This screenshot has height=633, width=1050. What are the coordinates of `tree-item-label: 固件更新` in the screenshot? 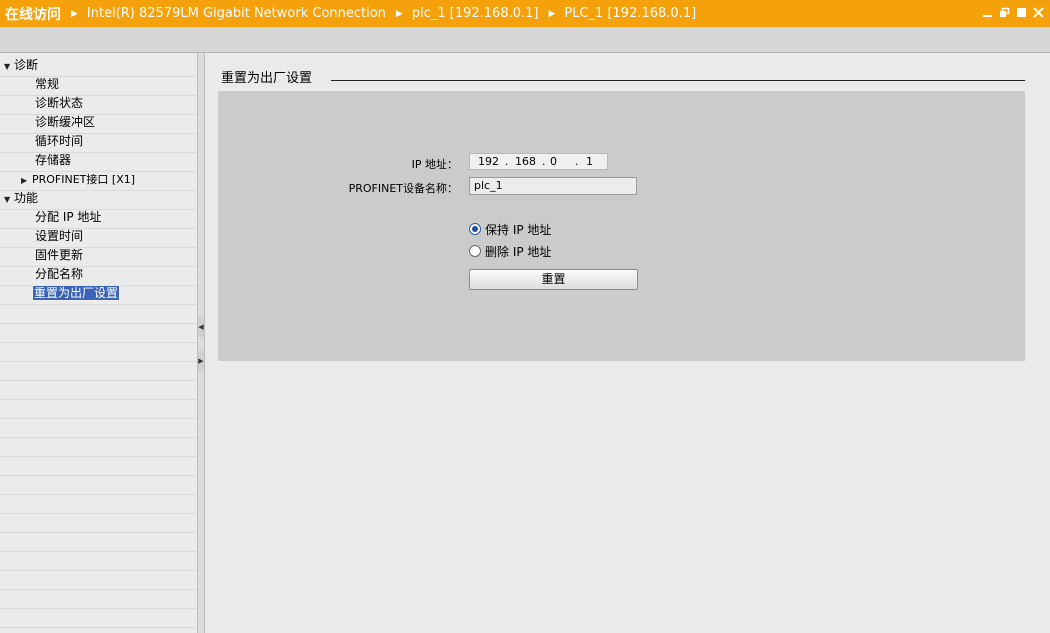 It's located at (59, 255).